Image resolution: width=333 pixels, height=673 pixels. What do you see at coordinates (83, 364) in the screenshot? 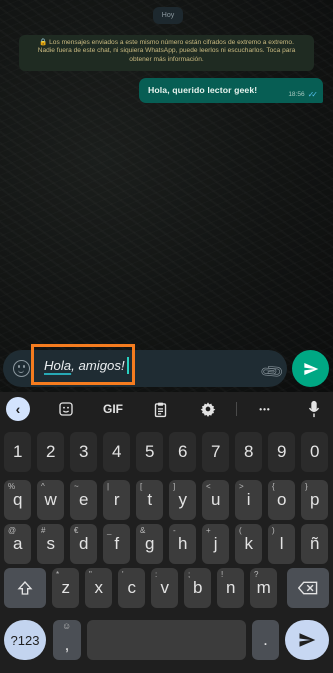
I see `highlight-annotation-box` at bounding box center [83, 364].